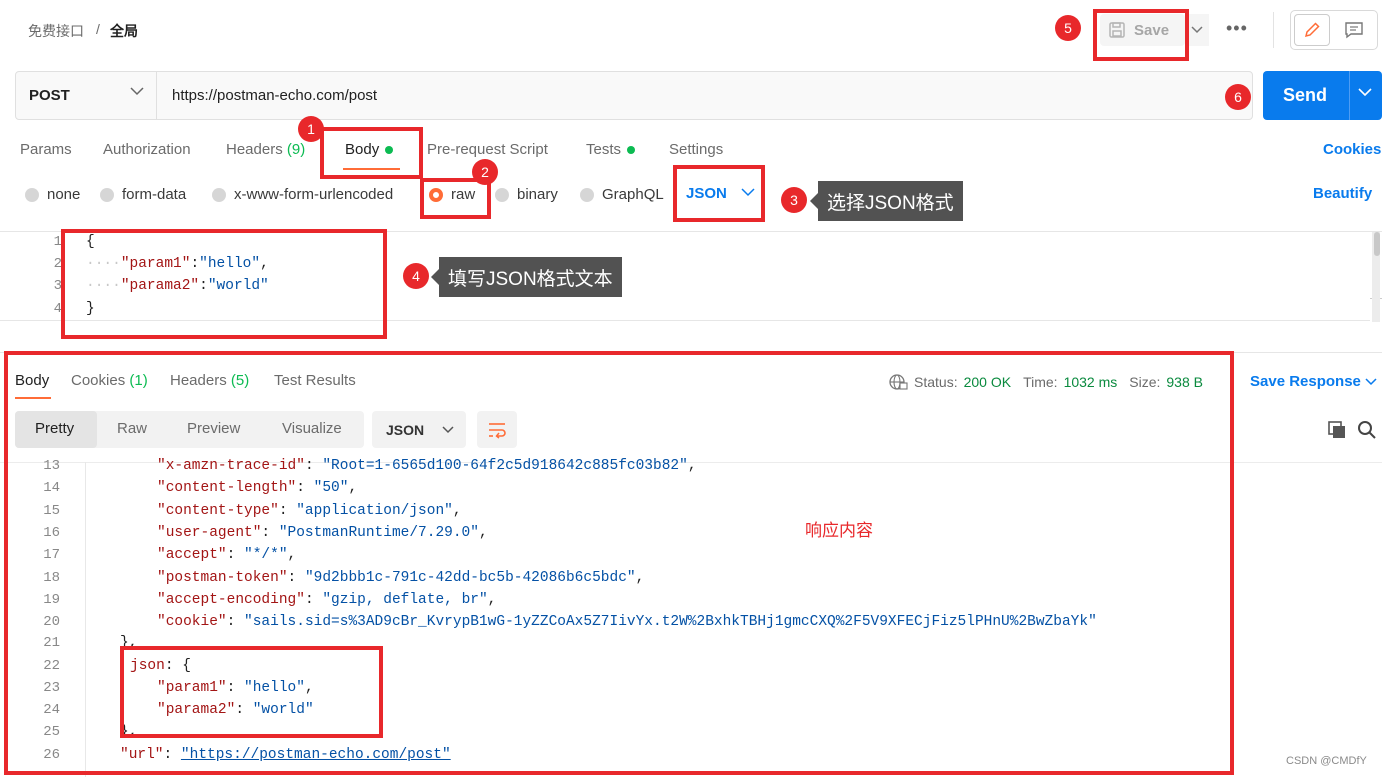  Describe the element at coordinates (1367, 430) in the screenshot. I see `search-icon` at that location.